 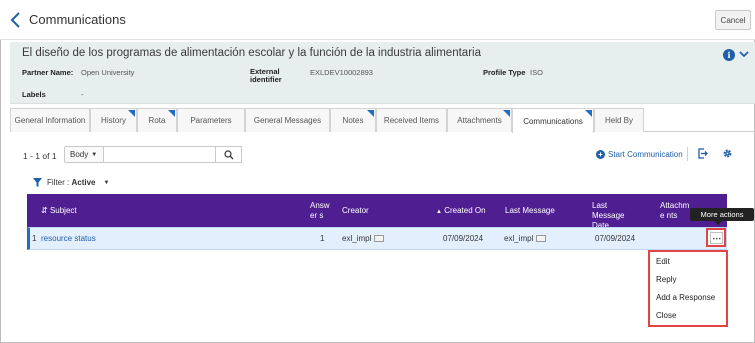 I want to click on column-subject: ⇵ Subject, so click(x=59, y=211).